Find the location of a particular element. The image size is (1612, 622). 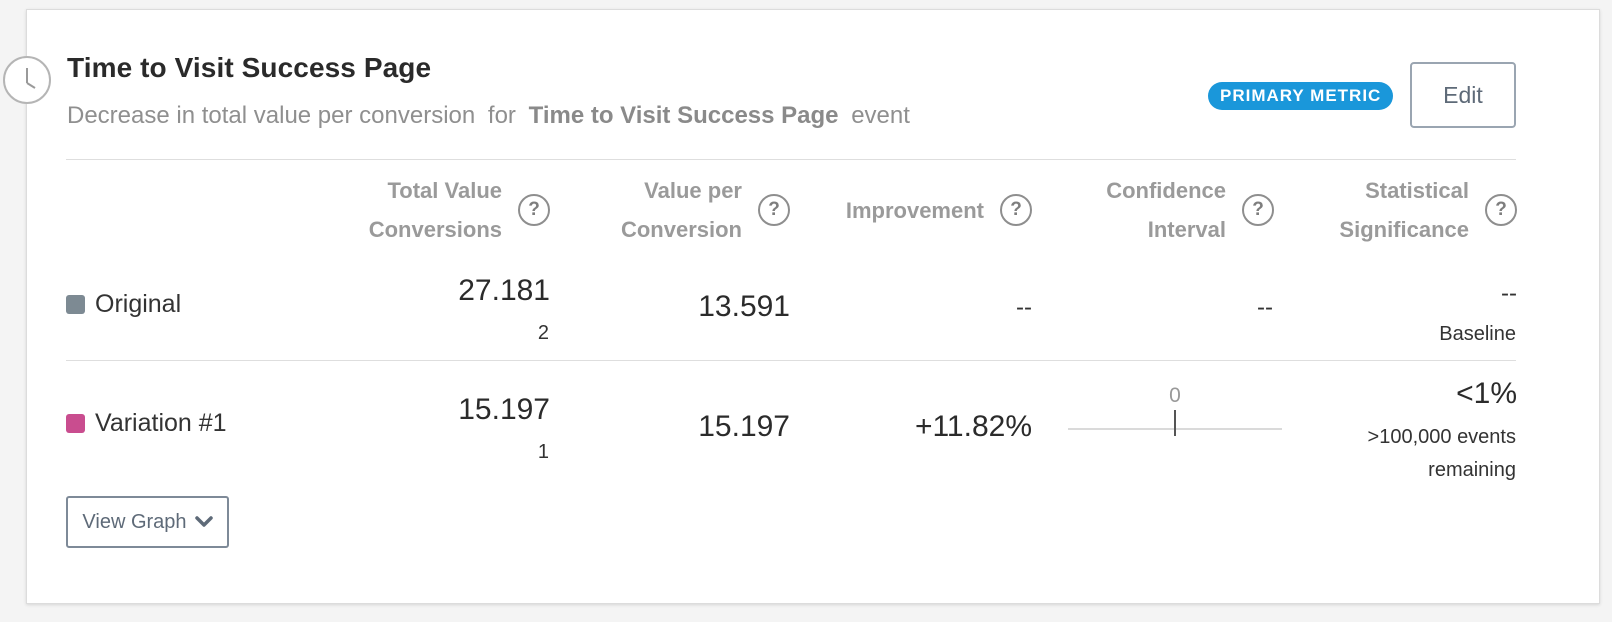

significance-note: remaining is located at coordinates (1472, 470).